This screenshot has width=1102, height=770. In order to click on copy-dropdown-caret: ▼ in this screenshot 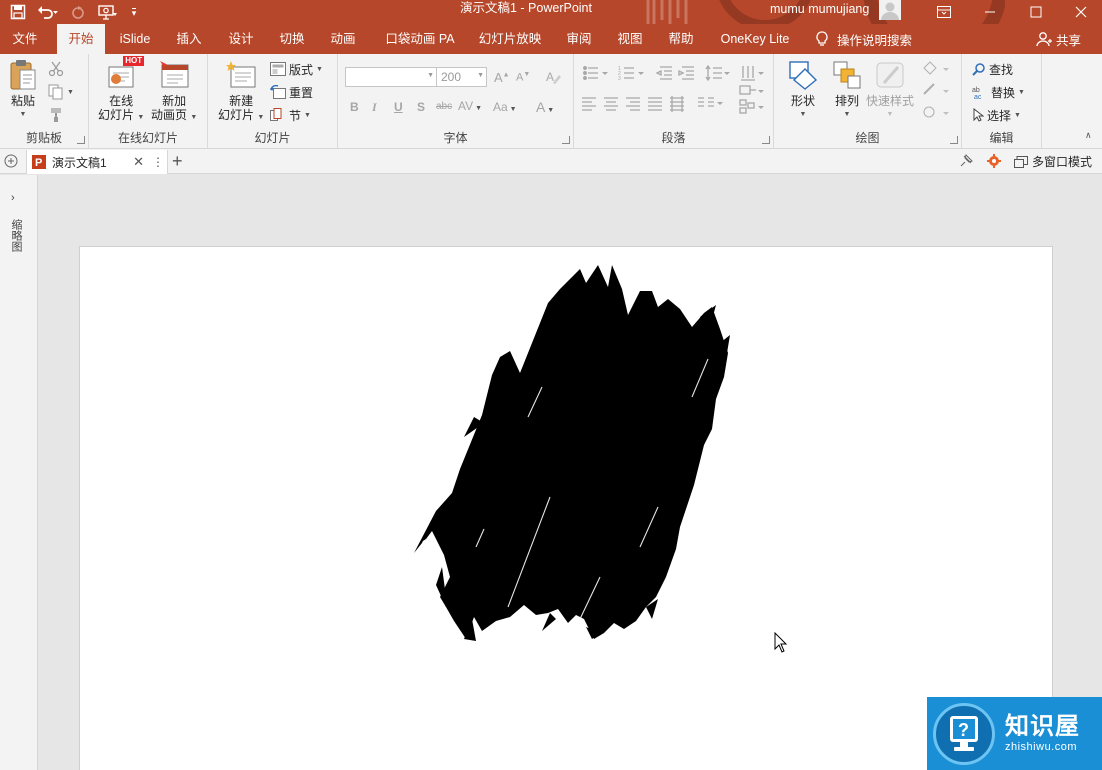, I will do `click(70, 92)`.